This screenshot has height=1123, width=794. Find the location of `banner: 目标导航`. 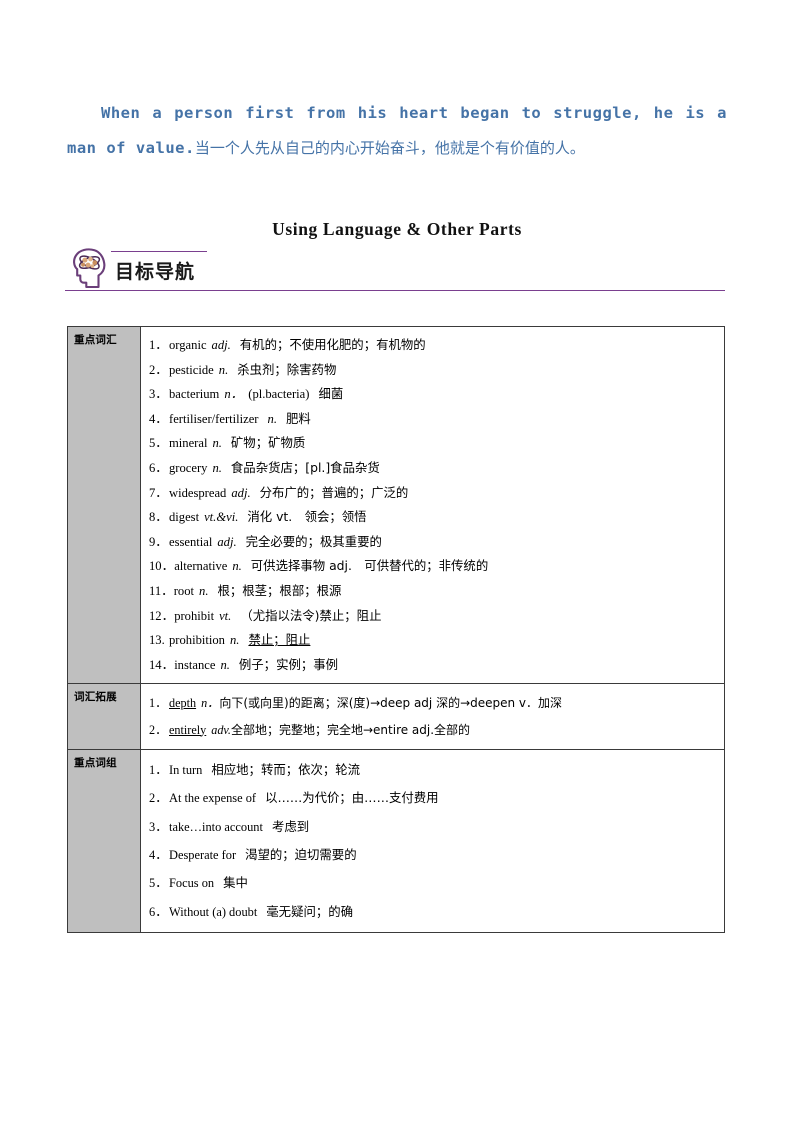

banner: 目标导航 is located at coordinates (395, 270).